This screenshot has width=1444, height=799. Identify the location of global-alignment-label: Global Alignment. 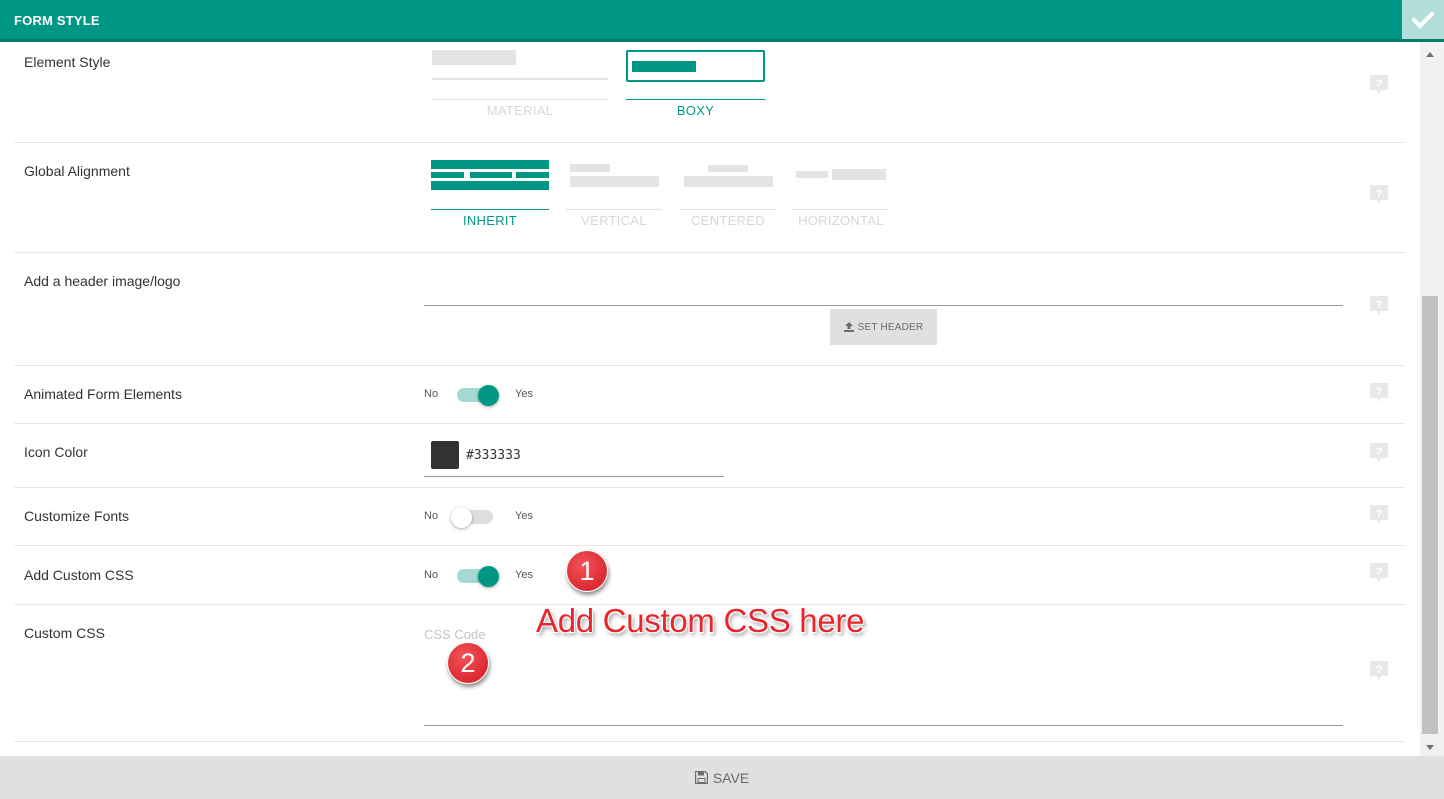
(77, 171).